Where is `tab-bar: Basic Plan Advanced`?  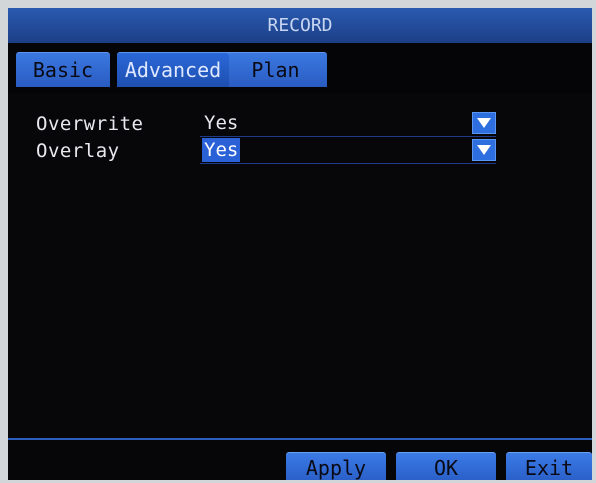
tab-bar: Basic Plan Advanced is located at coordinates (300, 68).